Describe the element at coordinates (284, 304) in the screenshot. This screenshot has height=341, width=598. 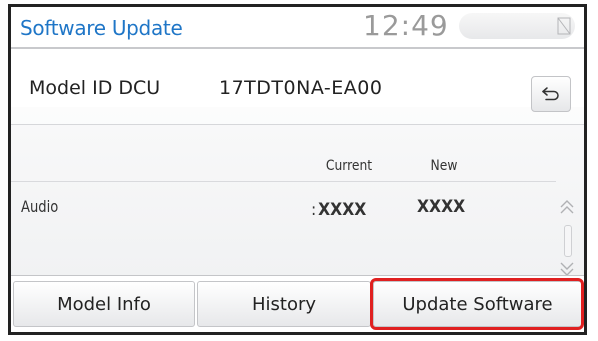
I see `history-button: History` at that location.